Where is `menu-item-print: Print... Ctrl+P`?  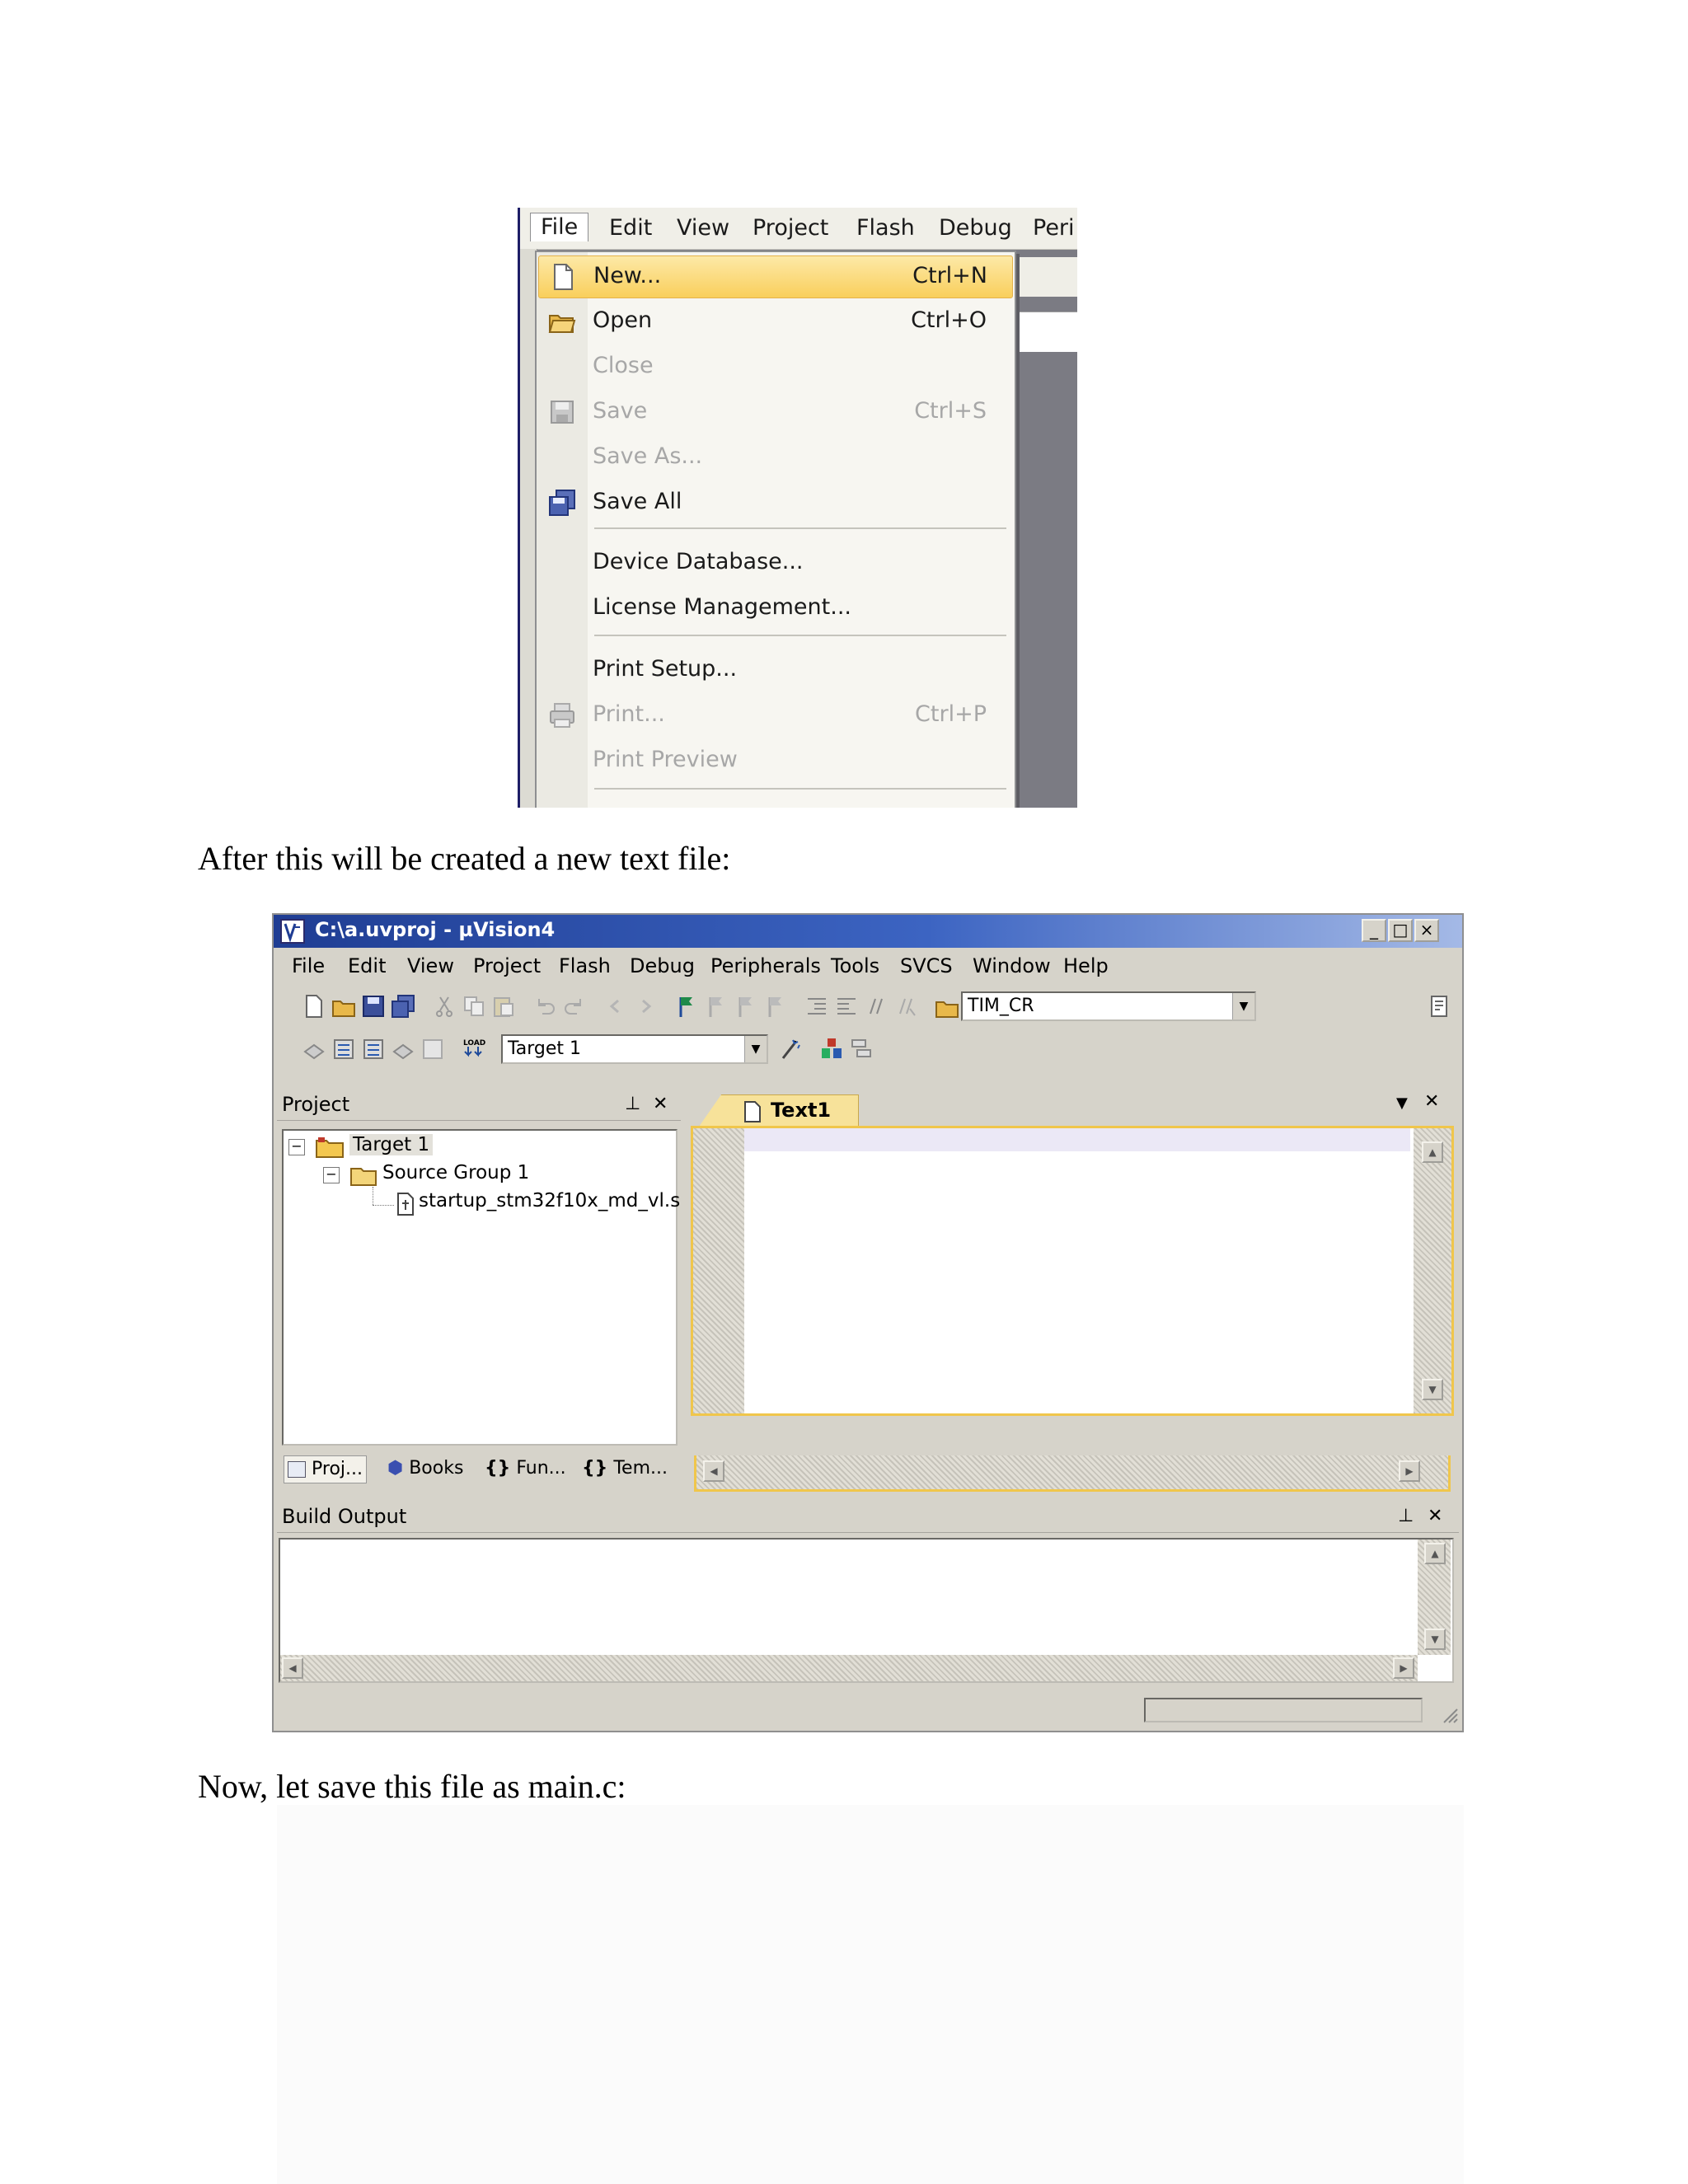 menu-item-print: Print... Ctrl+P is located at coordinates (775, 715).